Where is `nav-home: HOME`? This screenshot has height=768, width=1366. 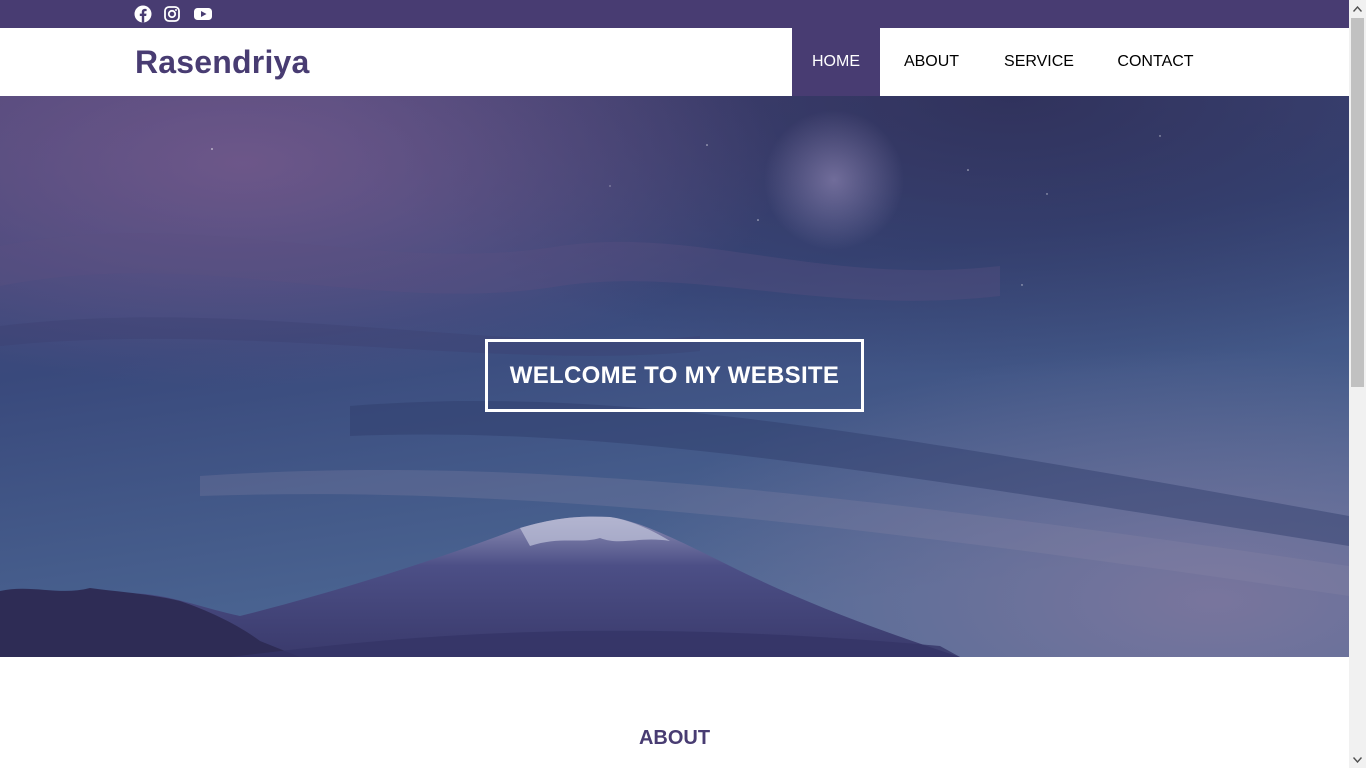 nav-home: HOME is located at coordinates (836, 62).